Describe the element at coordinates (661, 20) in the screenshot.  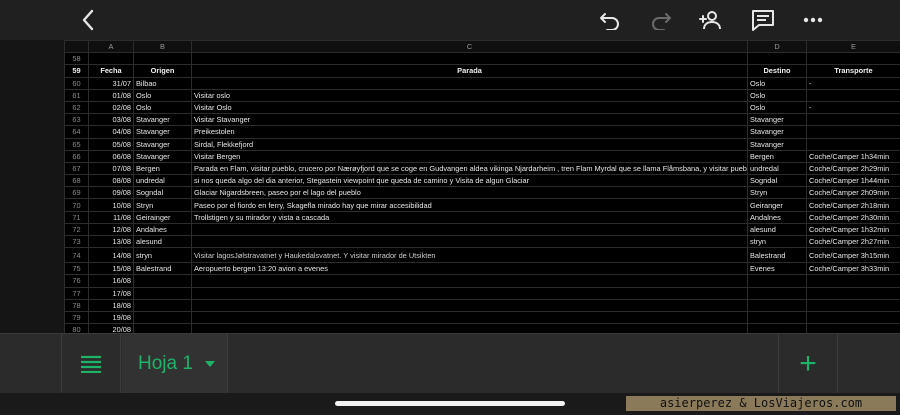
I see `redo-icon` at that location.